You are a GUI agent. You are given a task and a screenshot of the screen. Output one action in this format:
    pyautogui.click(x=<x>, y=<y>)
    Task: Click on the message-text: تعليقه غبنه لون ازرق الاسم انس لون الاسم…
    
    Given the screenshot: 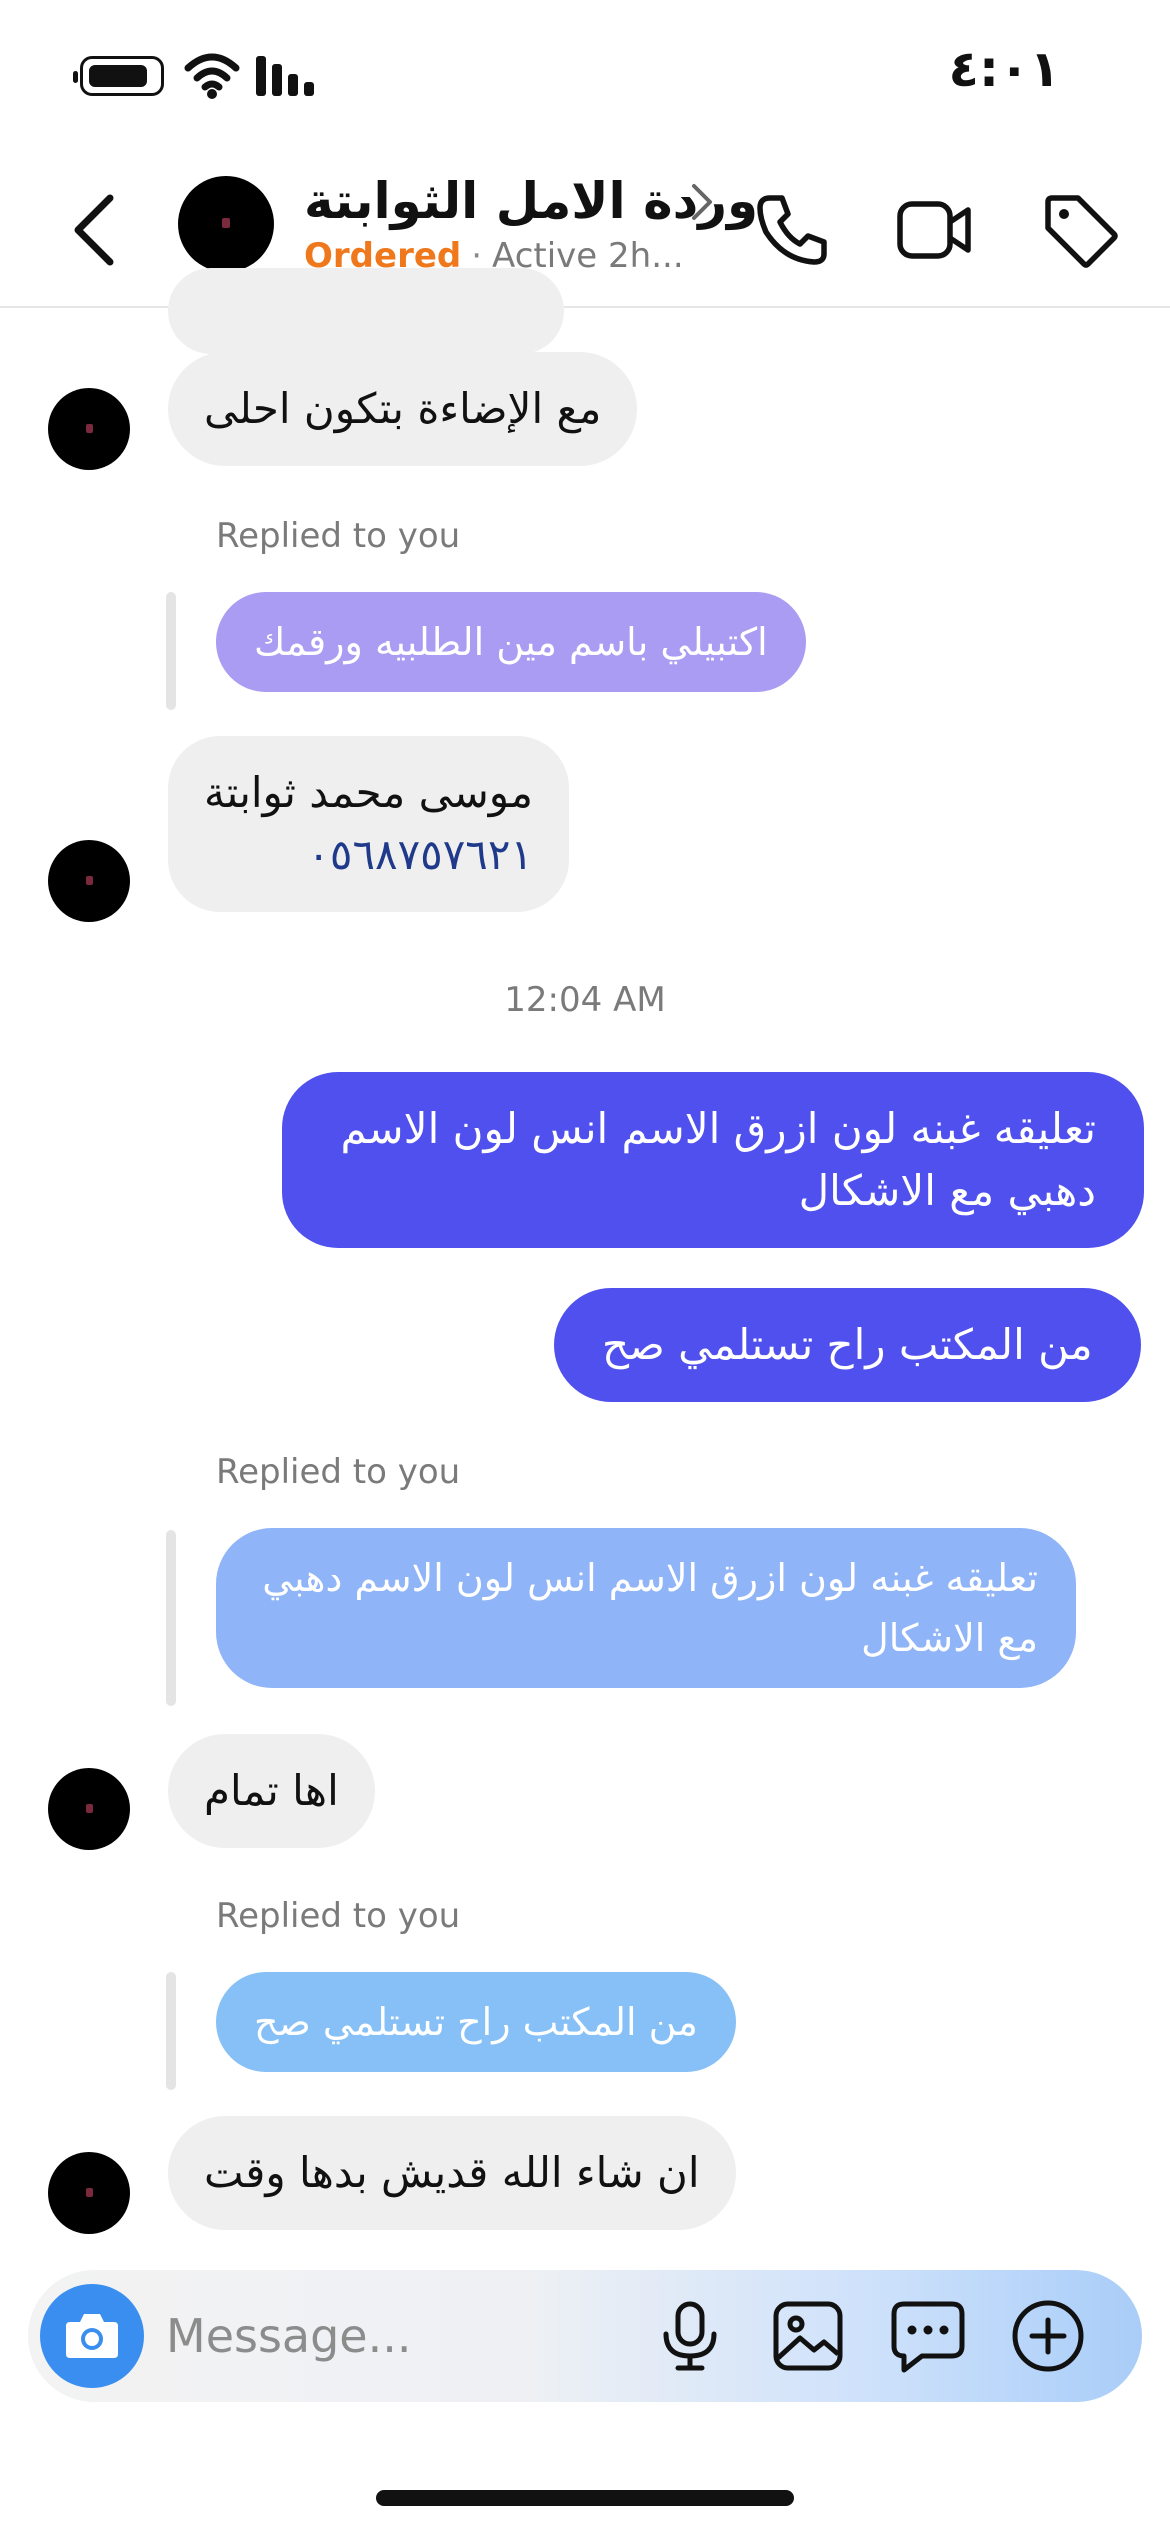 What is the action you would take?
    pyautogui.click(x=718, y=1159)
    